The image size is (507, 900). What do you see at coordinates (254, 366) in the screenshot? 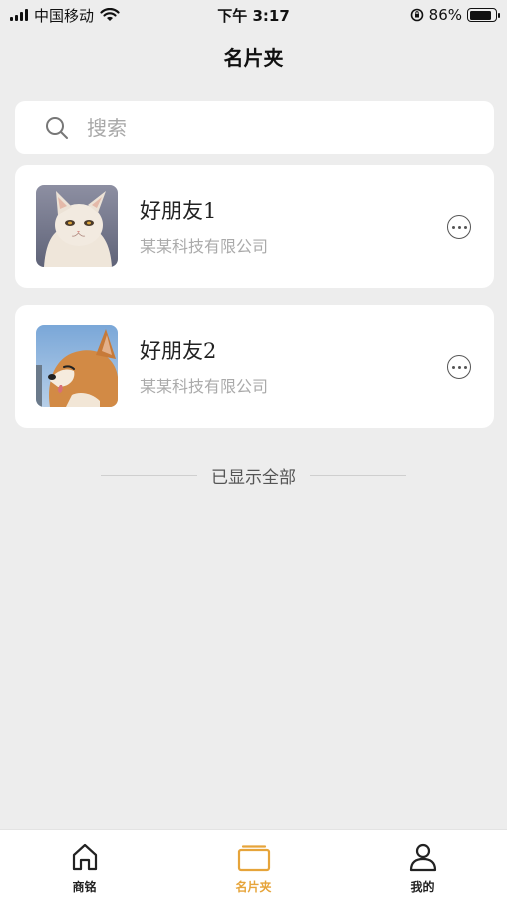
I see `contact-card: 好朋友2 某某科技有限公司` at bounding box center [254, 366].